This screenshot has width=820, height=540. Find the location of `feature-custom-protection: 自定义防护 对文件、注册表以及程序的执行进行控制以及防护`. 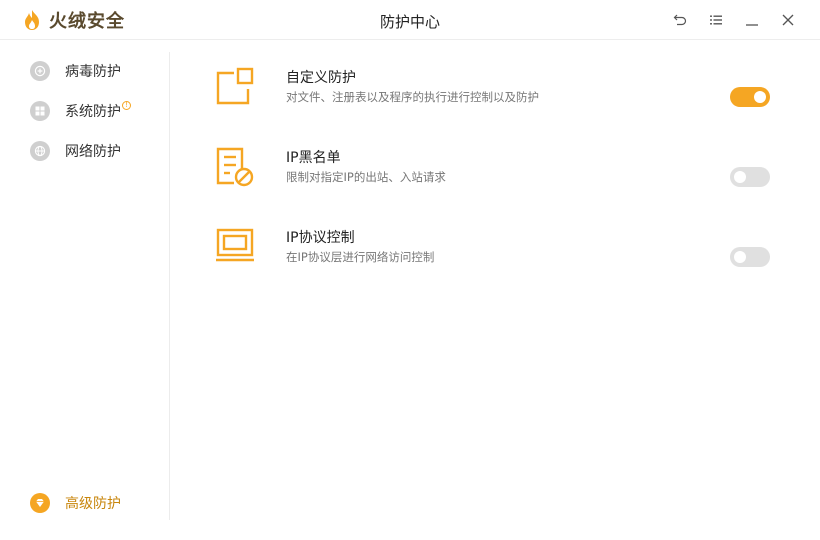

feature-custom-protection: 自定义防护 对文件、注册表以及程序的执行进行控制以及防护 is located at coordinates (494, 92).